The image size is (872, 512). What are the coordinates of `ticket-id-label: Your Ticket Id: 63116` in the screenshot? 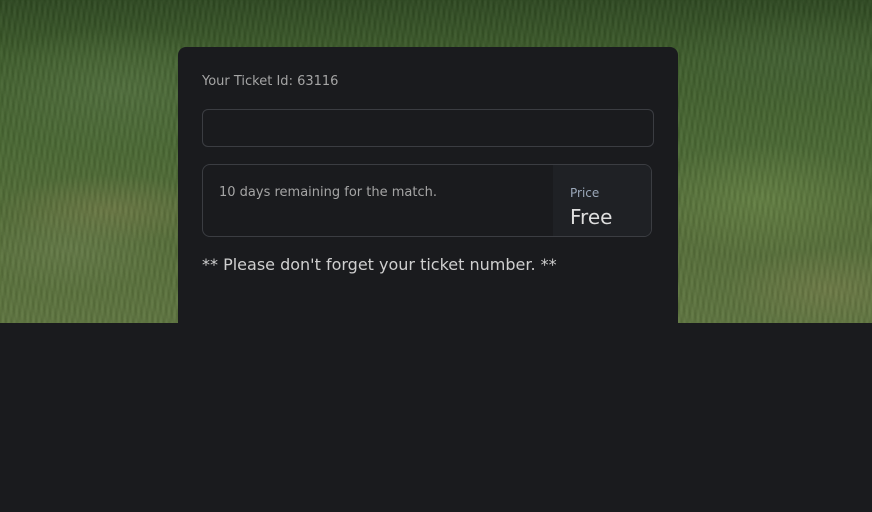 It's located at (270, 81).